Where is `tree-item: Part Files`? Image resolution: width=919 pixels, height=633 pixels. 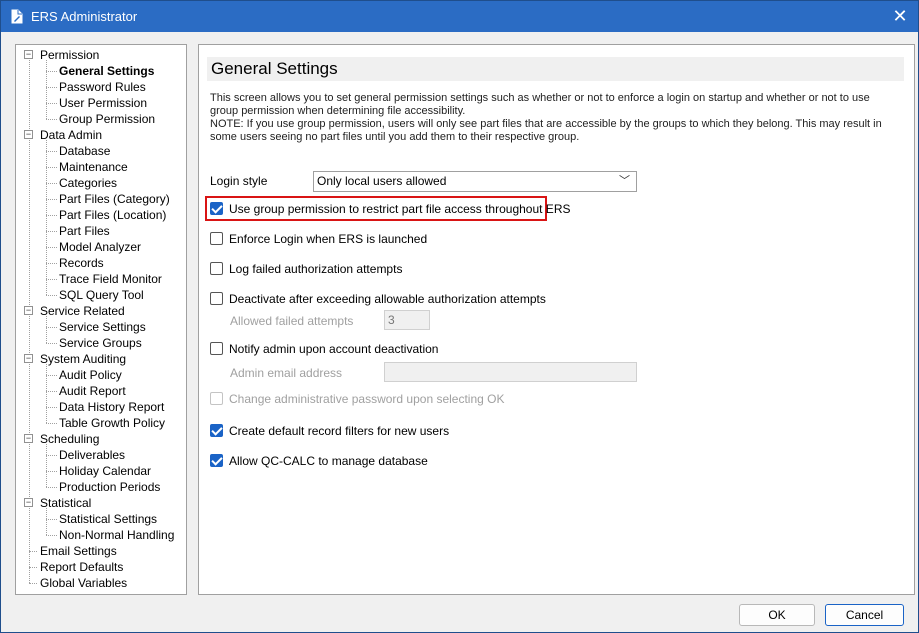 tree-item: Part Files is located at coordinates (84, 231).